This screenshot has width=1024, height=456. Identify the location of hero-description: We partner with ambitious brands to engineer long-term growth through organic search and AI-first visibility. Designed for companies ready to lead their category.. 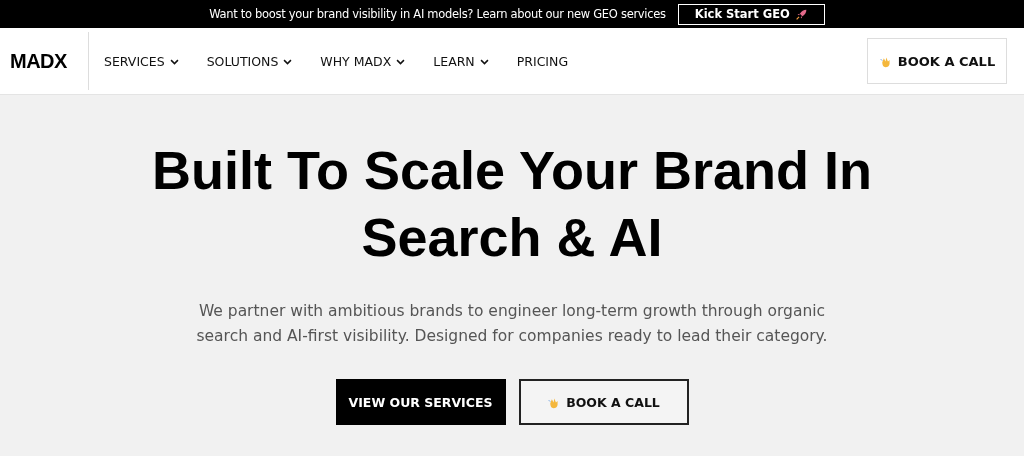
(512, 324).